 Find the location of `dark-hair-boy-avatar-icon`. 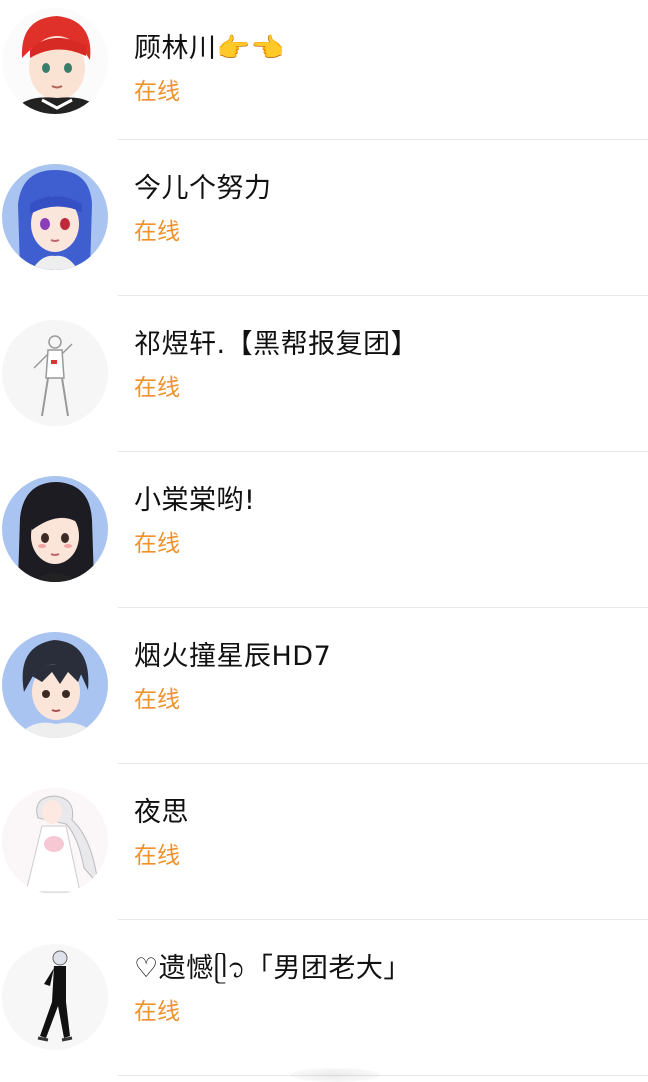

dark-hair-boy-avatar-icon is located at coordinates (55, 685).